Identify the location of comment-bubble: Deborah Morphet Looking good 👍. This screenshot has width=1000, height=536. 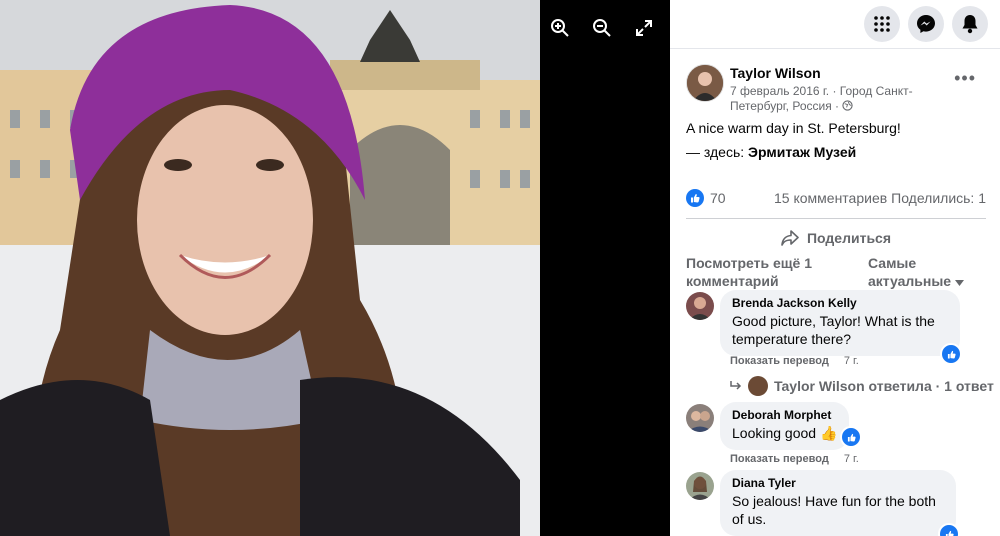
(785, 426).